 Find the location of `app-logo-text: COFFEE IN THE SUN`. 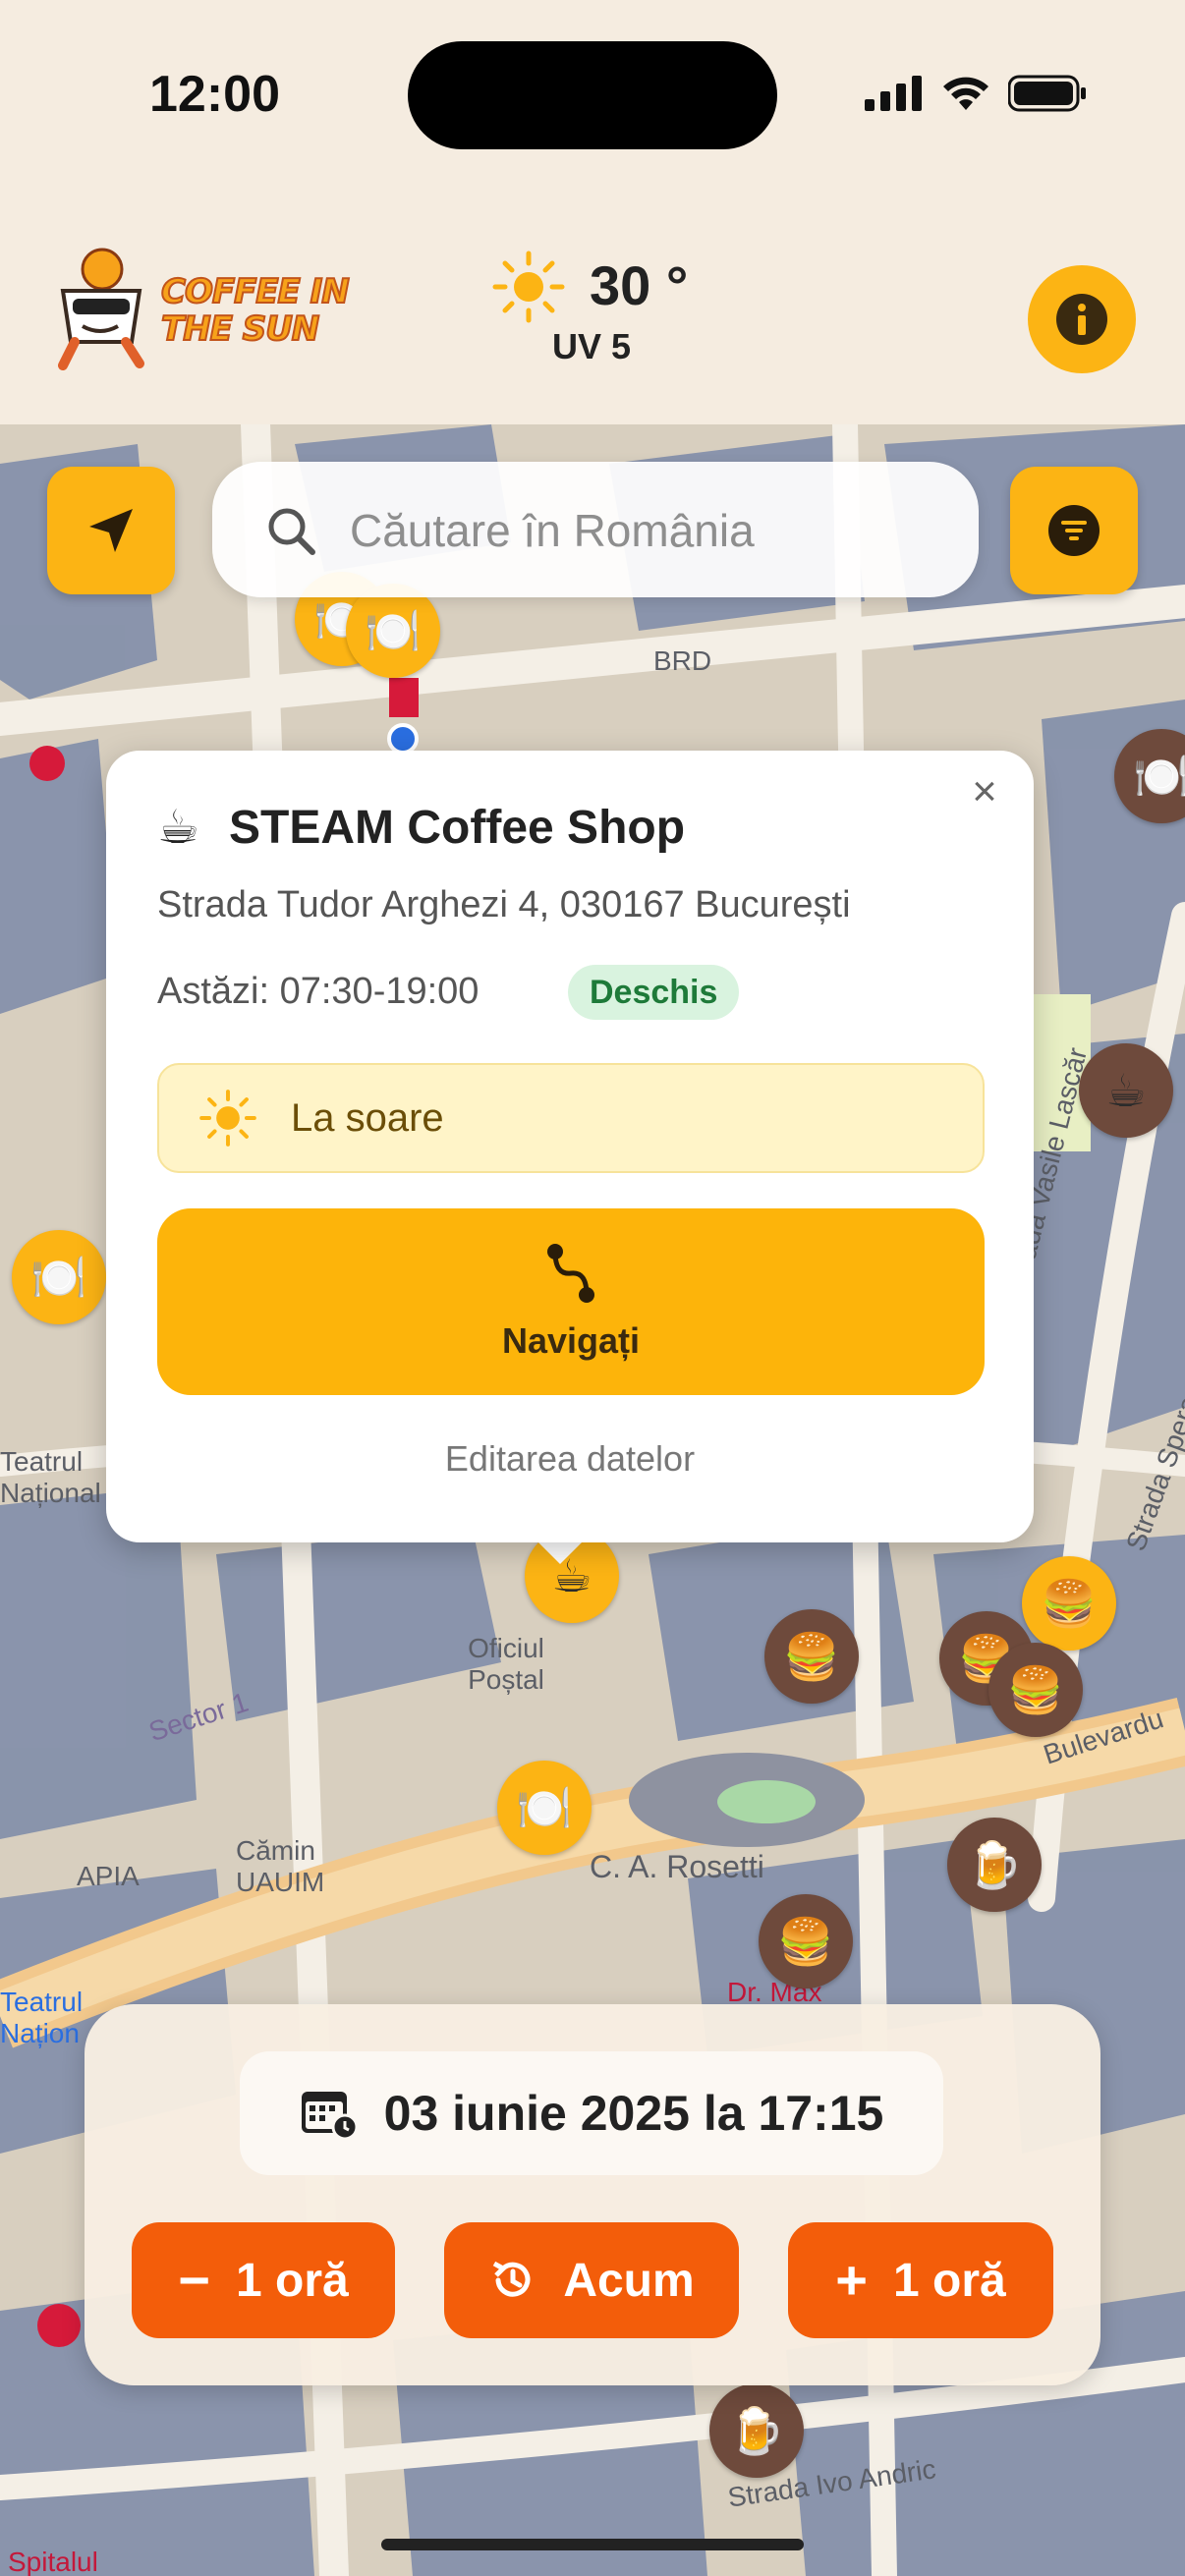

app-logo-text: COFFEE IN THE SUN is located at coordinates (256, 310).